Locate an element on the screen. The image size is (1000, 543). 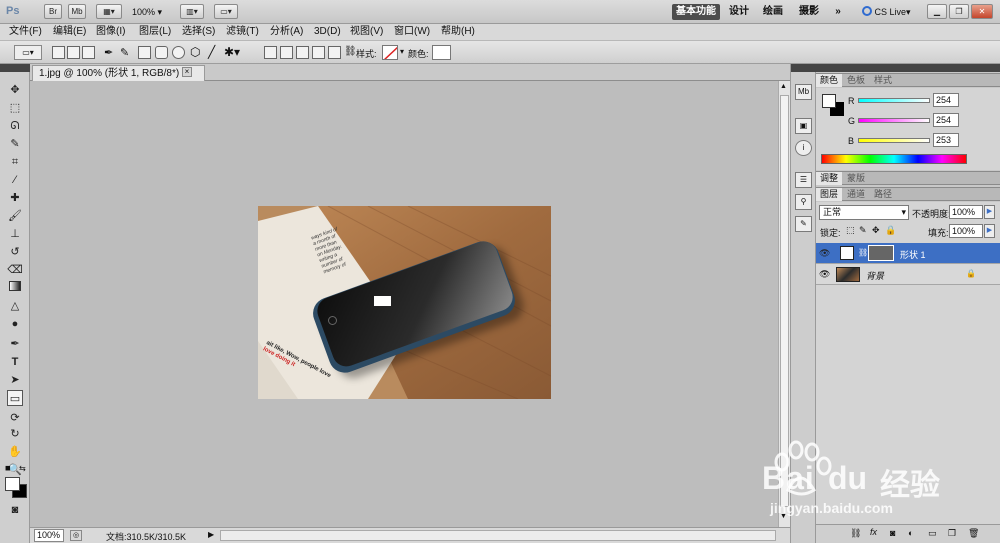
zoom-status-field: 100% is located at coordinates (49, 535).